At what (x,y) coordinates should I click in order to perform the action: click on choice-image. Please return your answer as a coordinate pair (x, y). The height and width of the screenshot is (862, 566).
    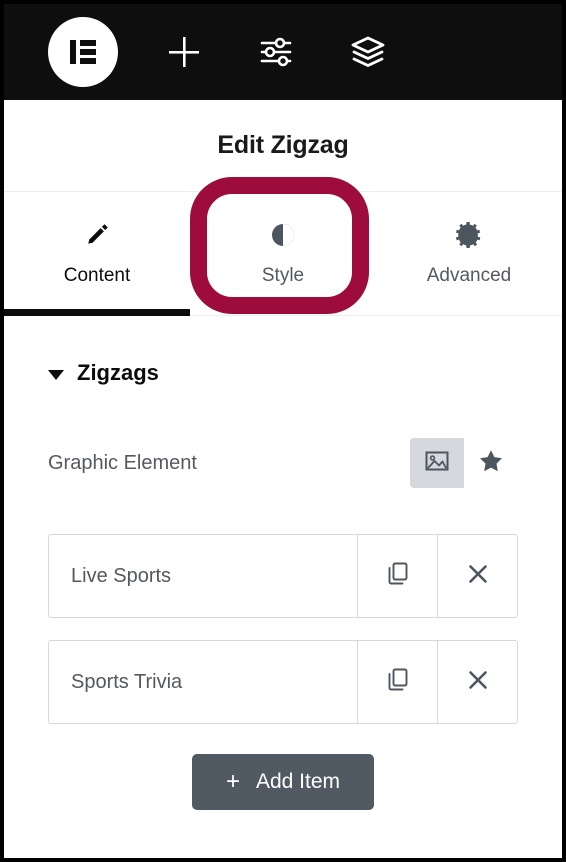
    Looking at the image, I should click on (437, 463).